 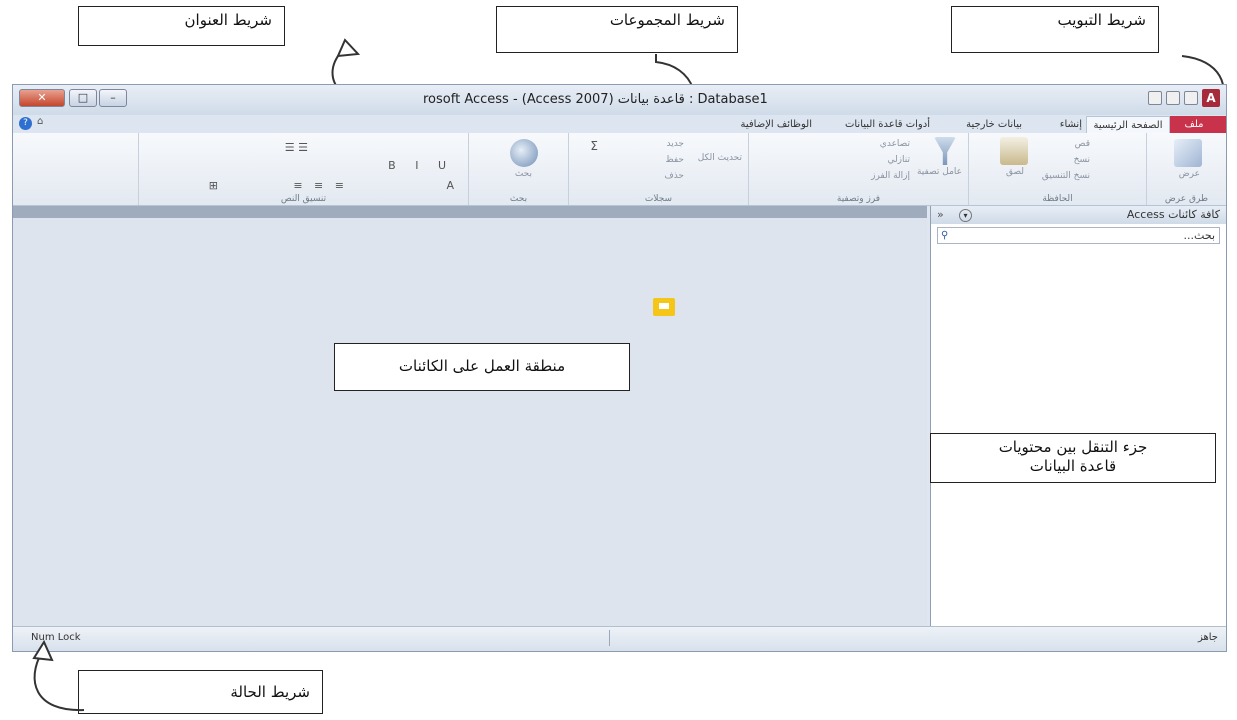 I want to click on status-bar-callout-text: شريط الحالة, so click(x=270, y=692).